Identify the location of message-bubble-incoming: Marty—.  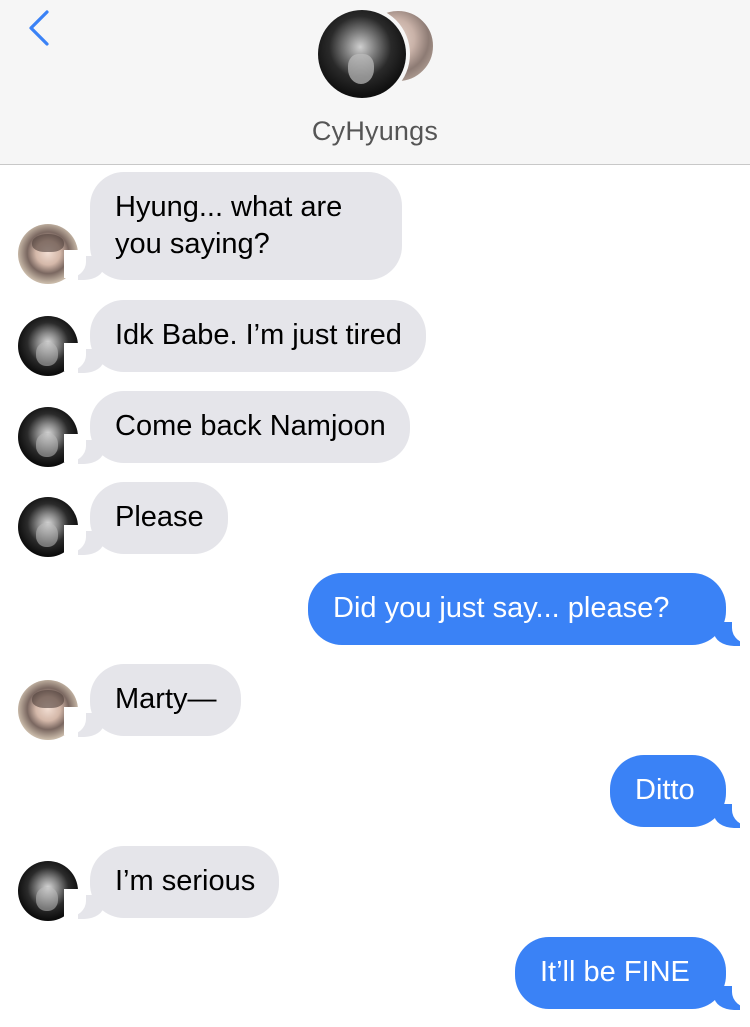
(165, 700).